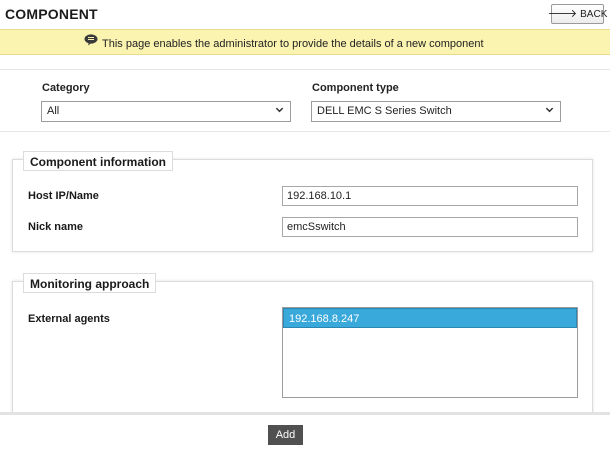 This screenshot has height=452, width=610. Describe the element at coordinates (51, 14) in the screenshot. I see `page-title: COMPONENT` at that location.